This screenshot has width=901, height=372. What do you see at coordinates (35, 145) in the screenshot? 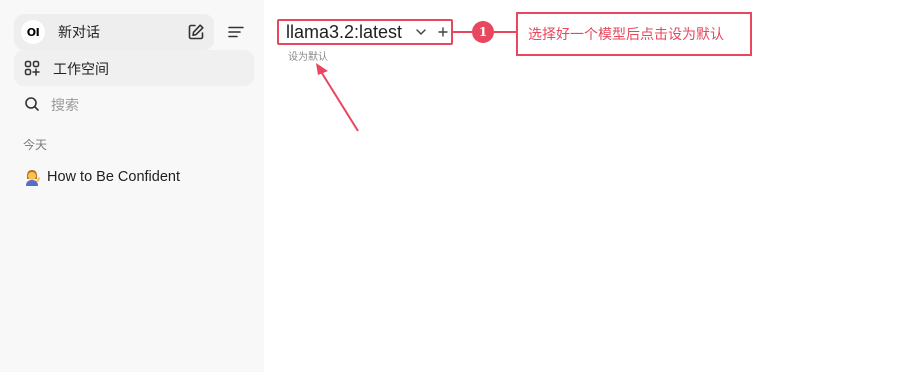
I see `section-label-today: 今天` at bounding box center [35, 145].